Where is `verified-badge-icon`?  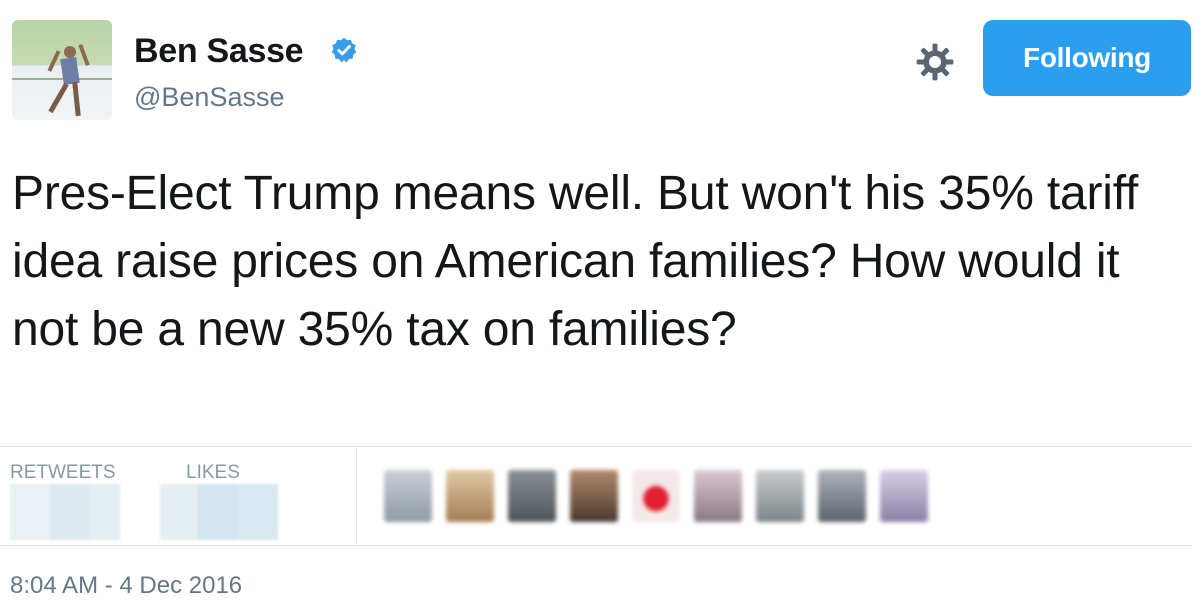
verified-badge-icon is located at coordinates (344, 50).